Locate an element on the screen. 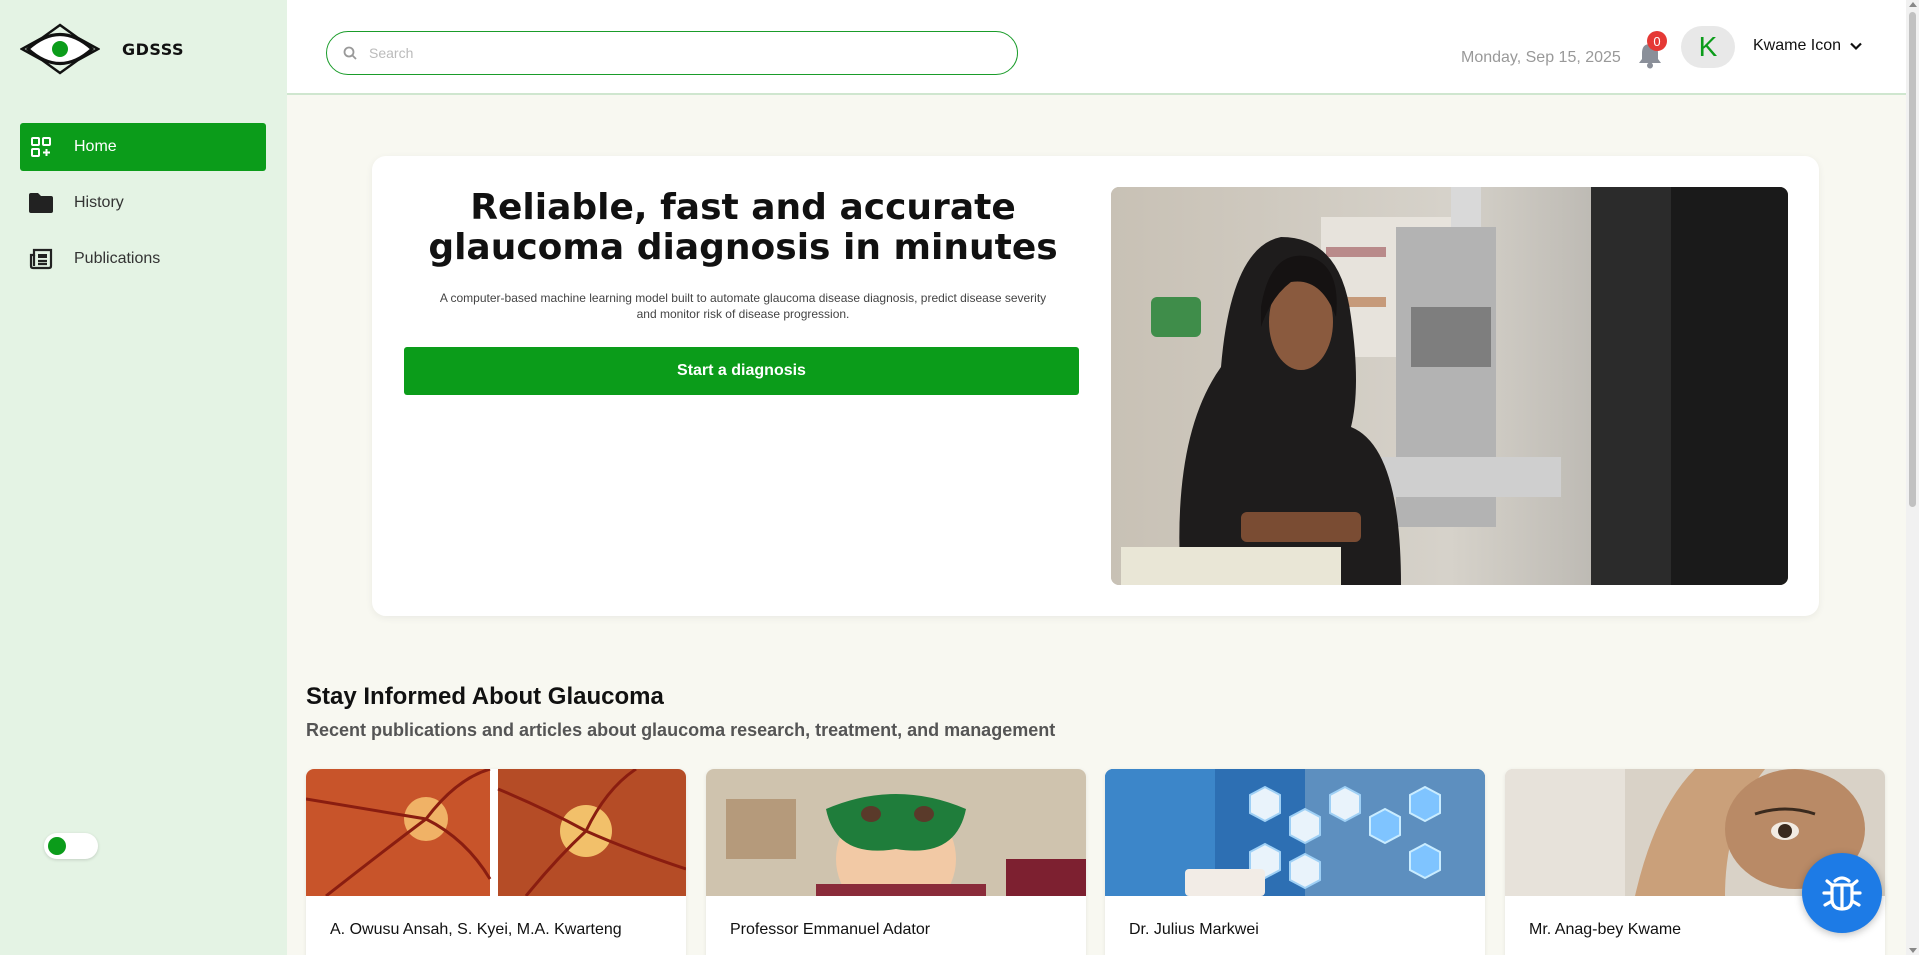  newspaper-icon is located at coordinates (41, 259).